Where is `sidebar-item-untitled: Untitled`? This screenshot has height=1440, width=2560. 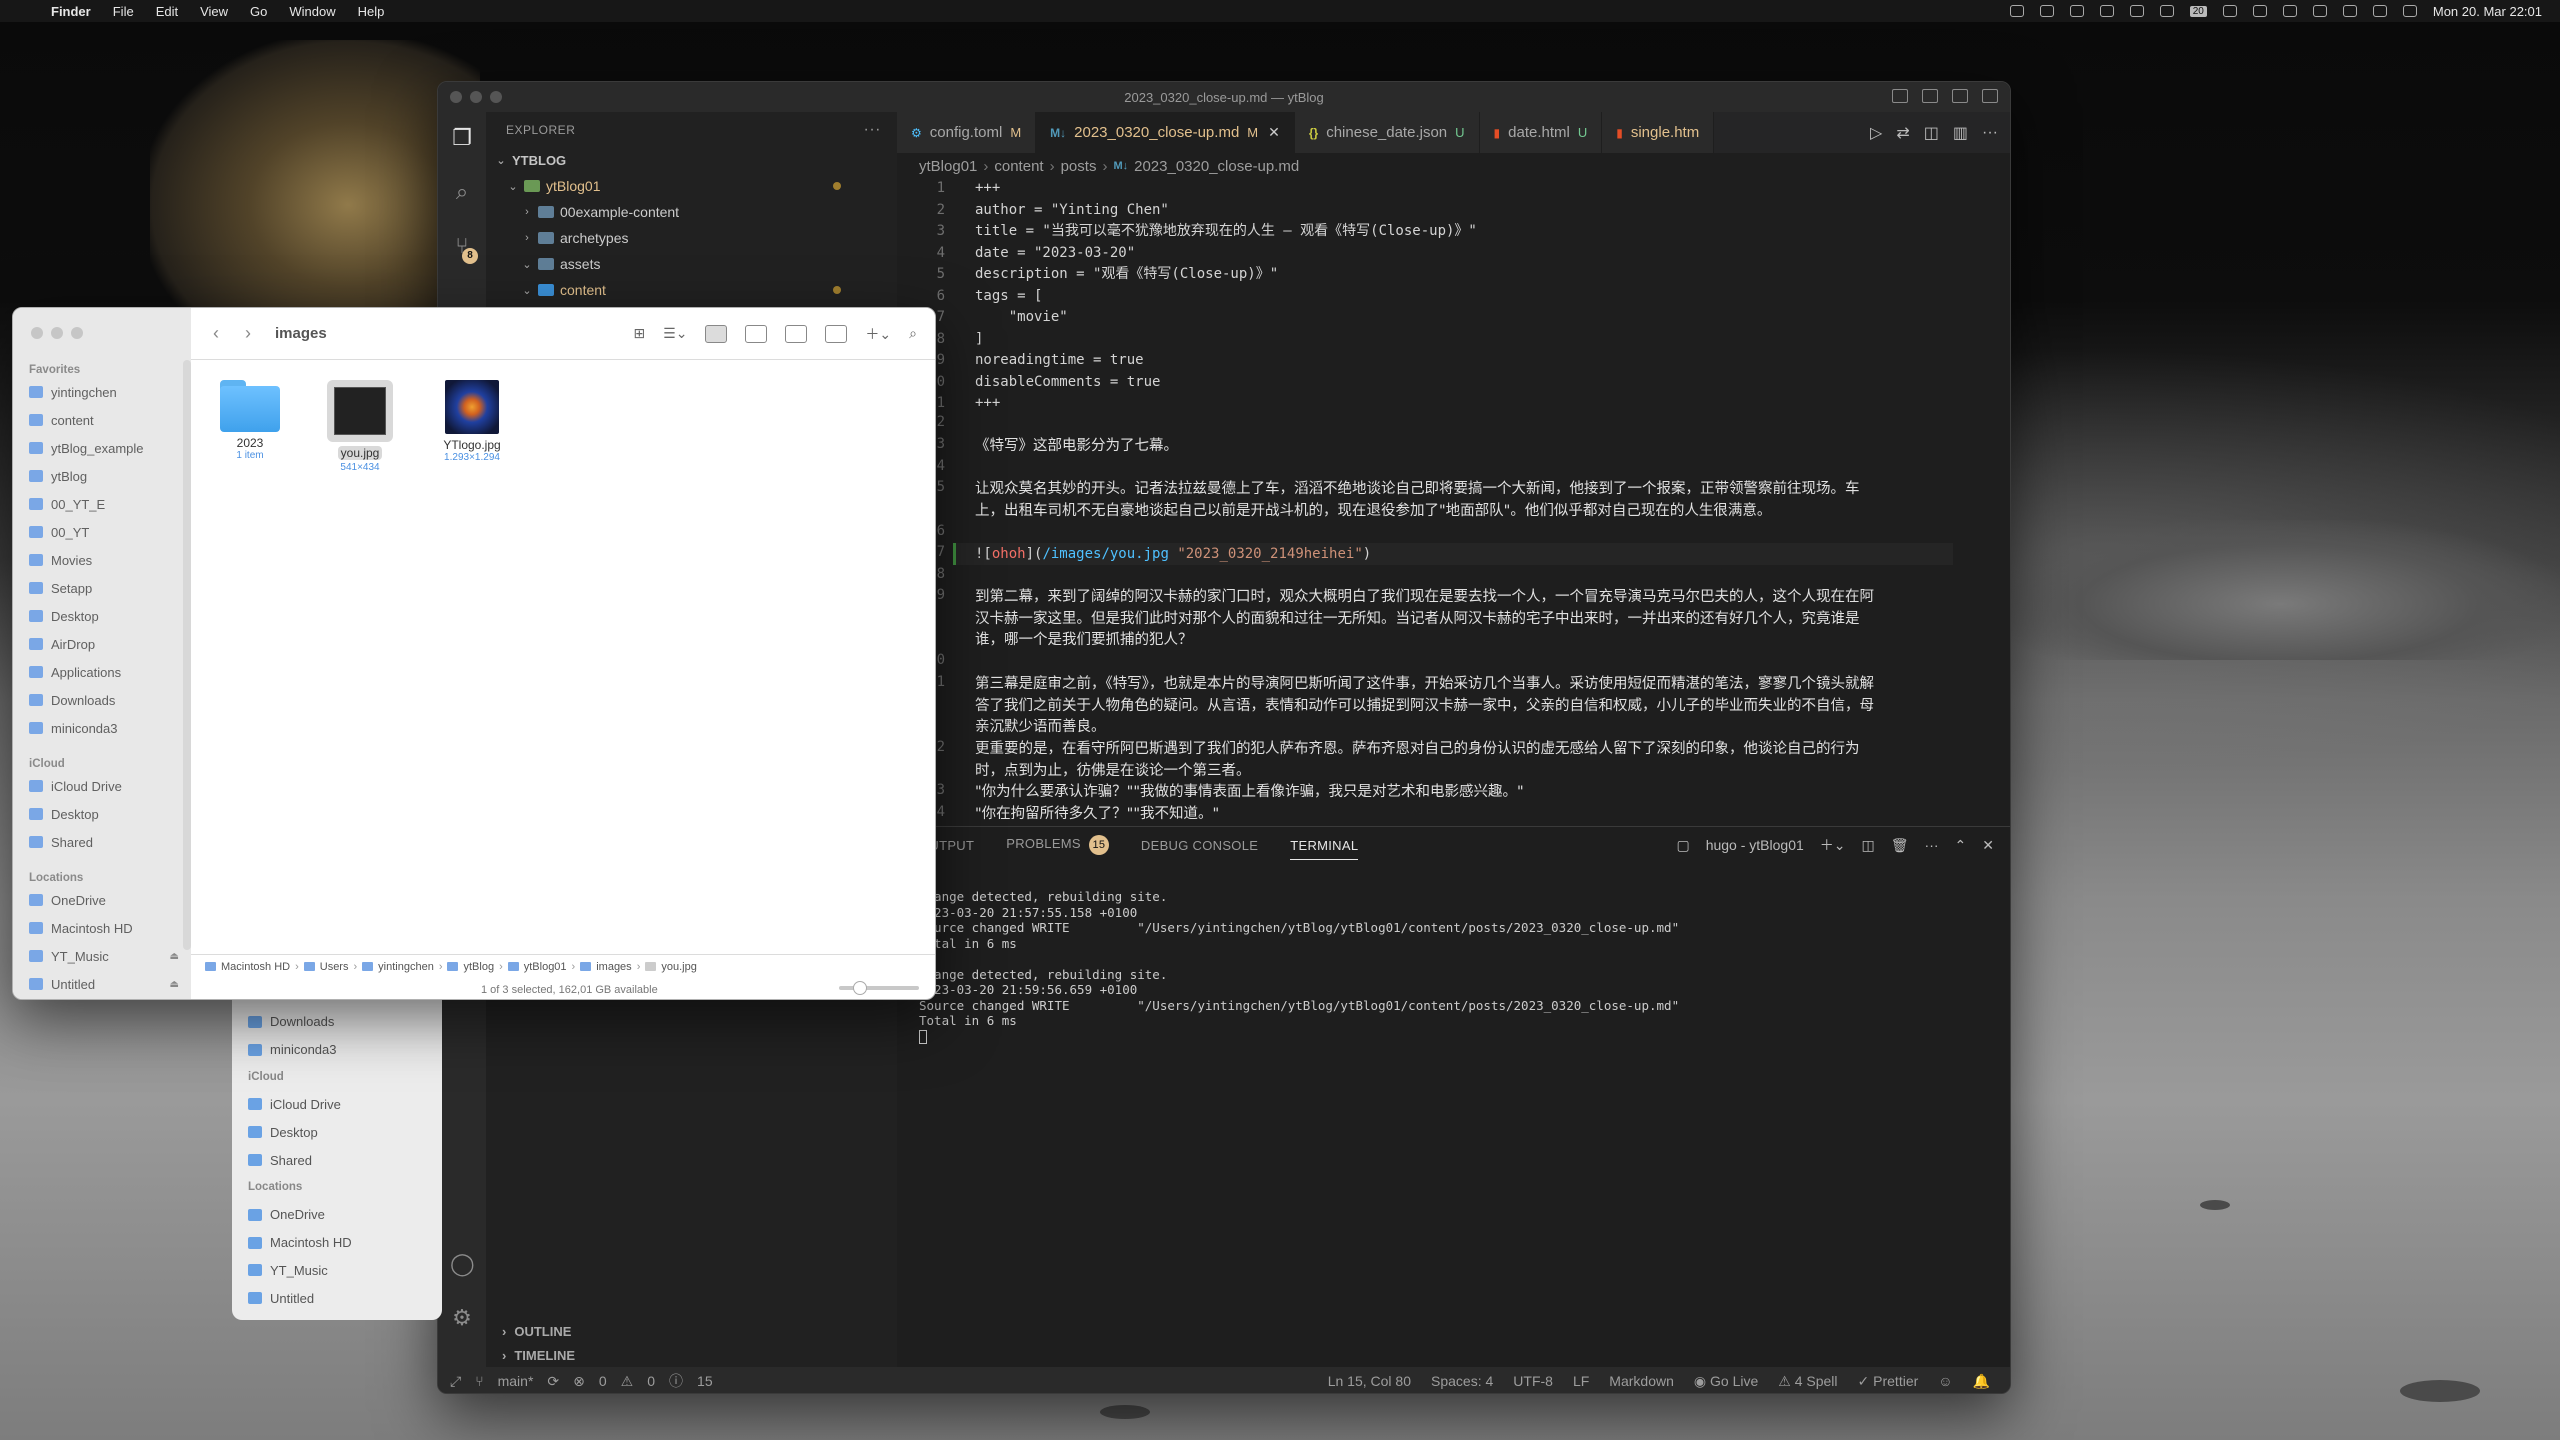 sidebar-item-untitled: Untitled is located at coordinates (337, 1298).